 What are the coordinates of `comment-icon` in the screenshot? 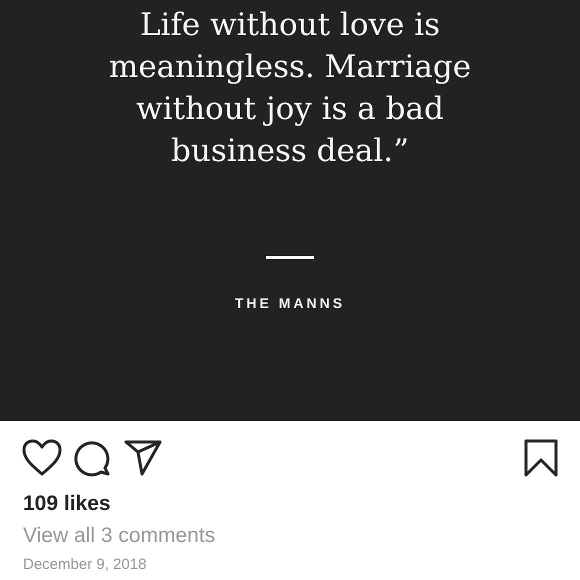 It's located at (93, 458).